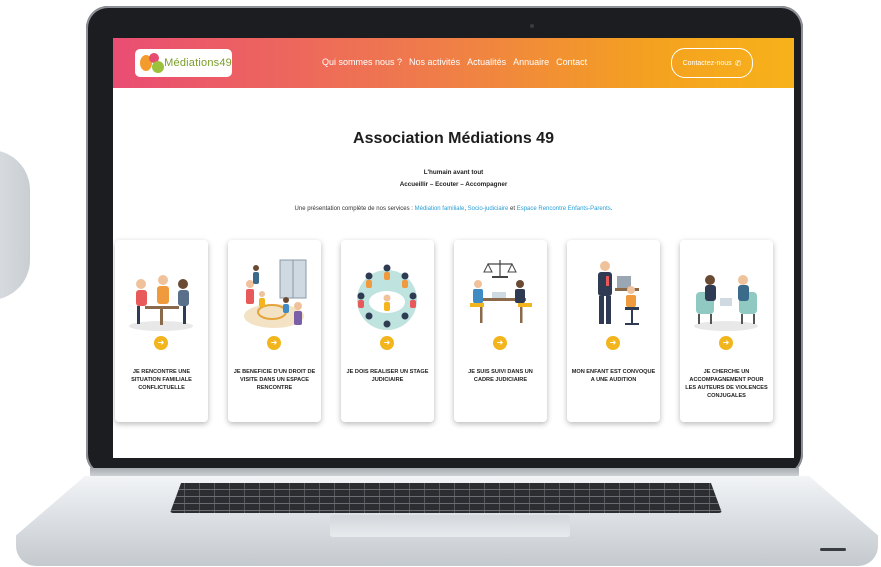  What do you see at coordinates (387, 376) in the screenshot?
I see `card-label: JE DOIS REALISER UN STAGE JUDICIAIRE` at bounding box center [387, 376].